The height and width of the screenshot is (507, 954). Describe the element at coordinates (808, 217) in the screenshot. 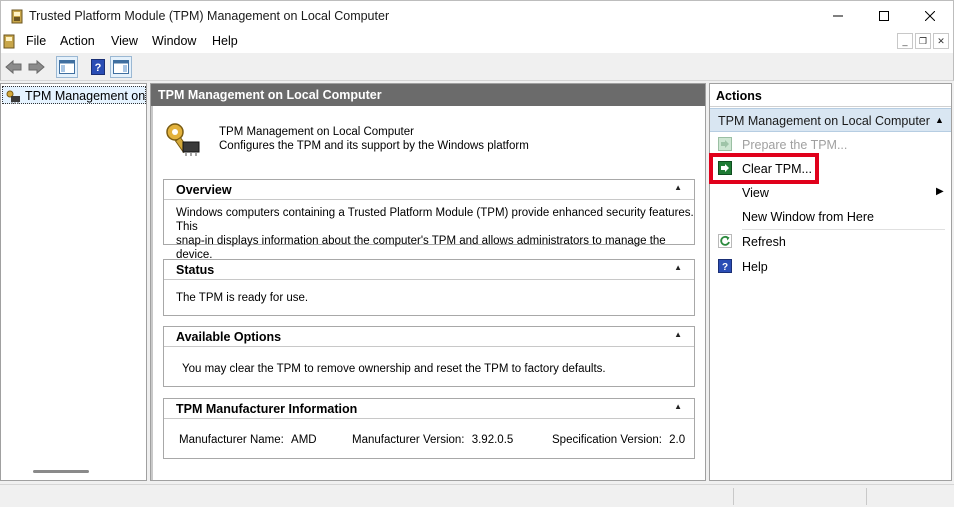

I see `action-label: New Window from Here` at that location.